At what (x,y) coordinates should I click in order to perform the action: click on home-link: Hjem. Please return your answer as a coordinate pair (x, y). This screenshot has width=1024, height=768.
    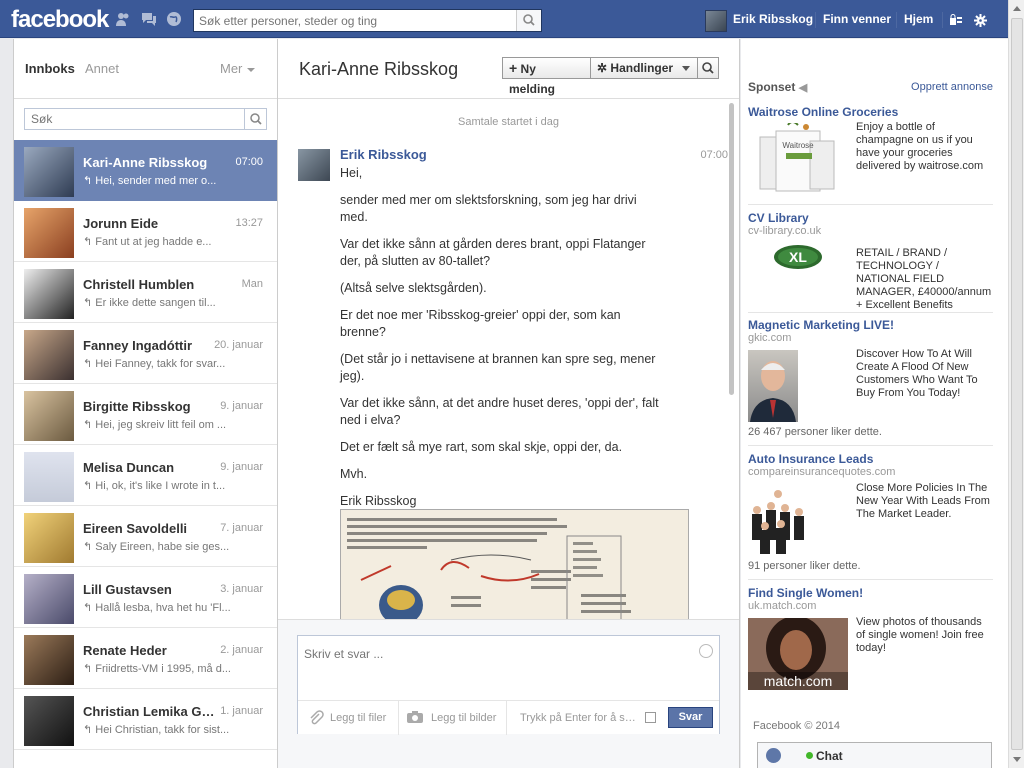
    Looking at the image, I should click on (918, 19).